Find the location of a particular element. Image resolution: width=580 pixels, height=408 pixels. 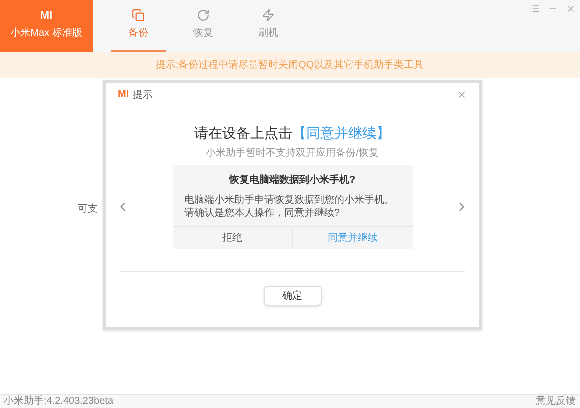

dialog-heading: 请在设备上点击【同意并继续】 is located at coordinates (292, 133).